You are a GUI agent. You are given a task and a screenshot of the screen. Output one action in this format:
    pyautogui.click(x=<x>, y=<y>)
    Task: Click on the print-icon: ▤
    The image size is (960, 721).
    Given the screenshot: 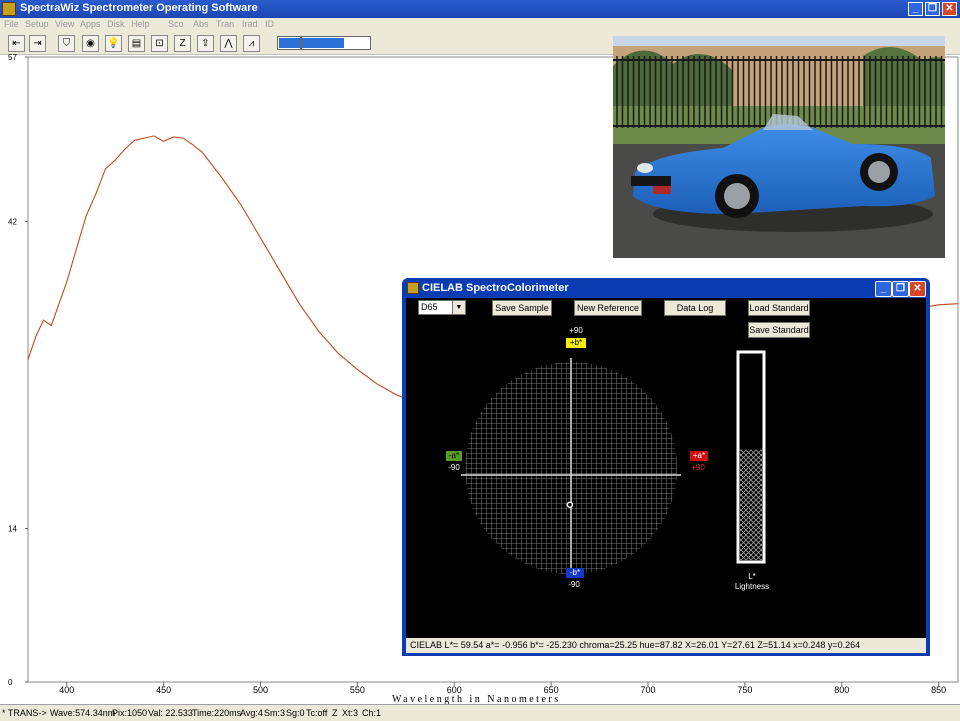 What is the action you would take?
    pyautogui.click(x=136, y=43)
    